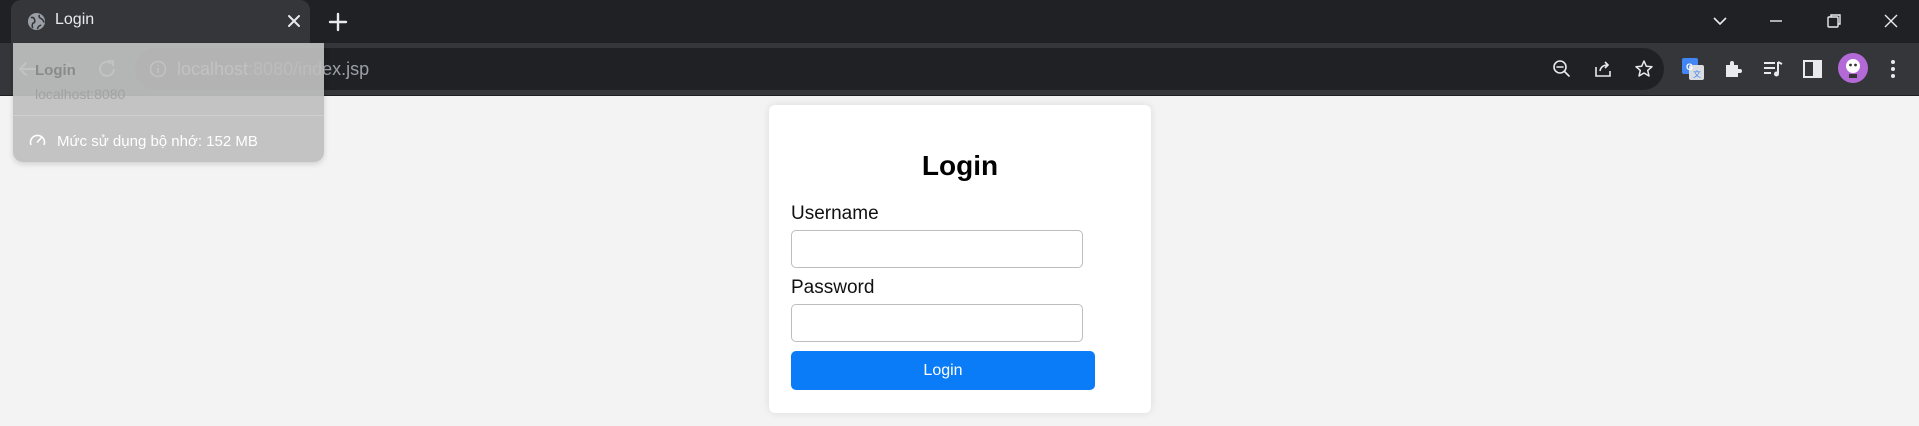  Describe the element at coordinates (36, 21) in the screenshot. I see `globe-icon` at that location.